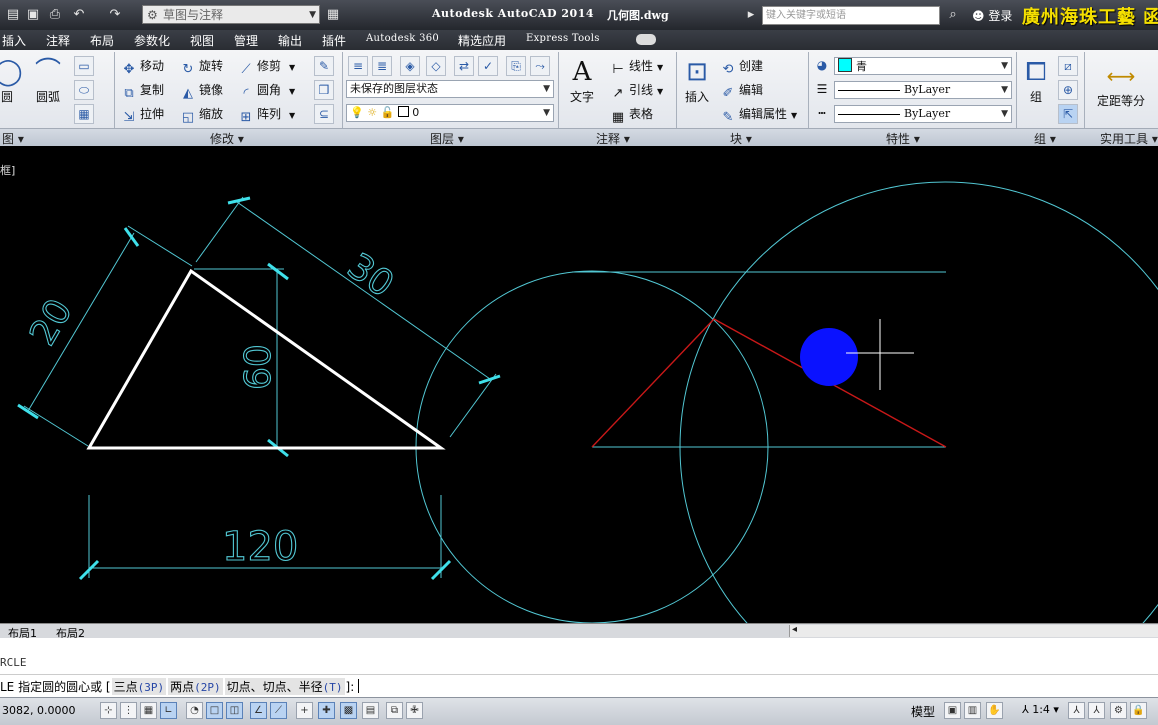  What do you see at coordinates (540, 66) in the screenshot?
I see `layer-walk-icon: ⤳` at bounding box center [540, 66].